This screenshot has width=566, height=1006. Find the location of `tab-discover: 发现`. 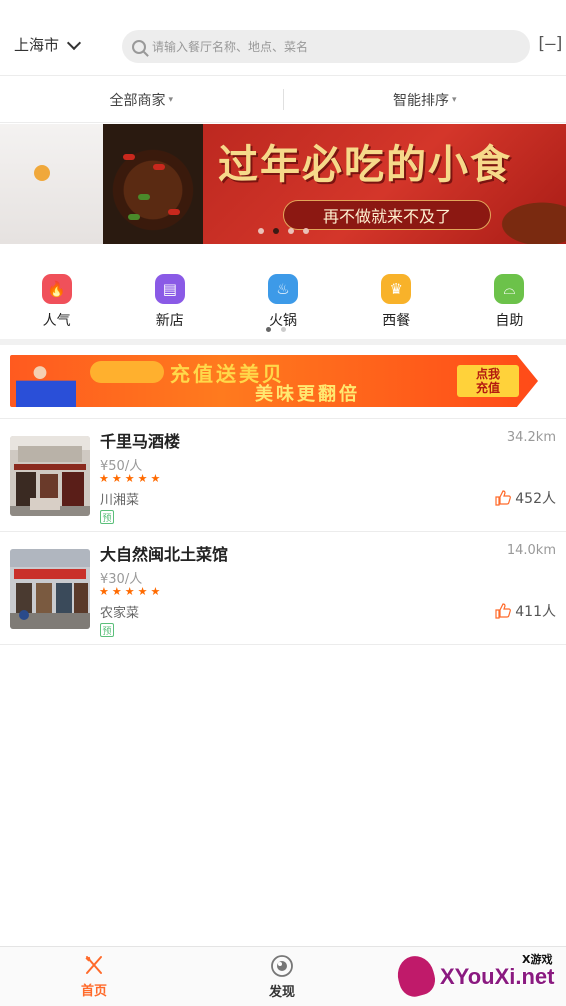

tab-discover: 发现 is located at coordinates (282, 976).